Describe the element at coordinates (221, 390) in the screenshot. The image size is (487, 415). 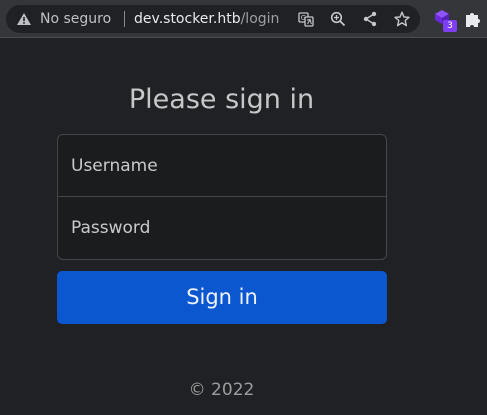
I see `footer-copyright: © 2022` at that location.